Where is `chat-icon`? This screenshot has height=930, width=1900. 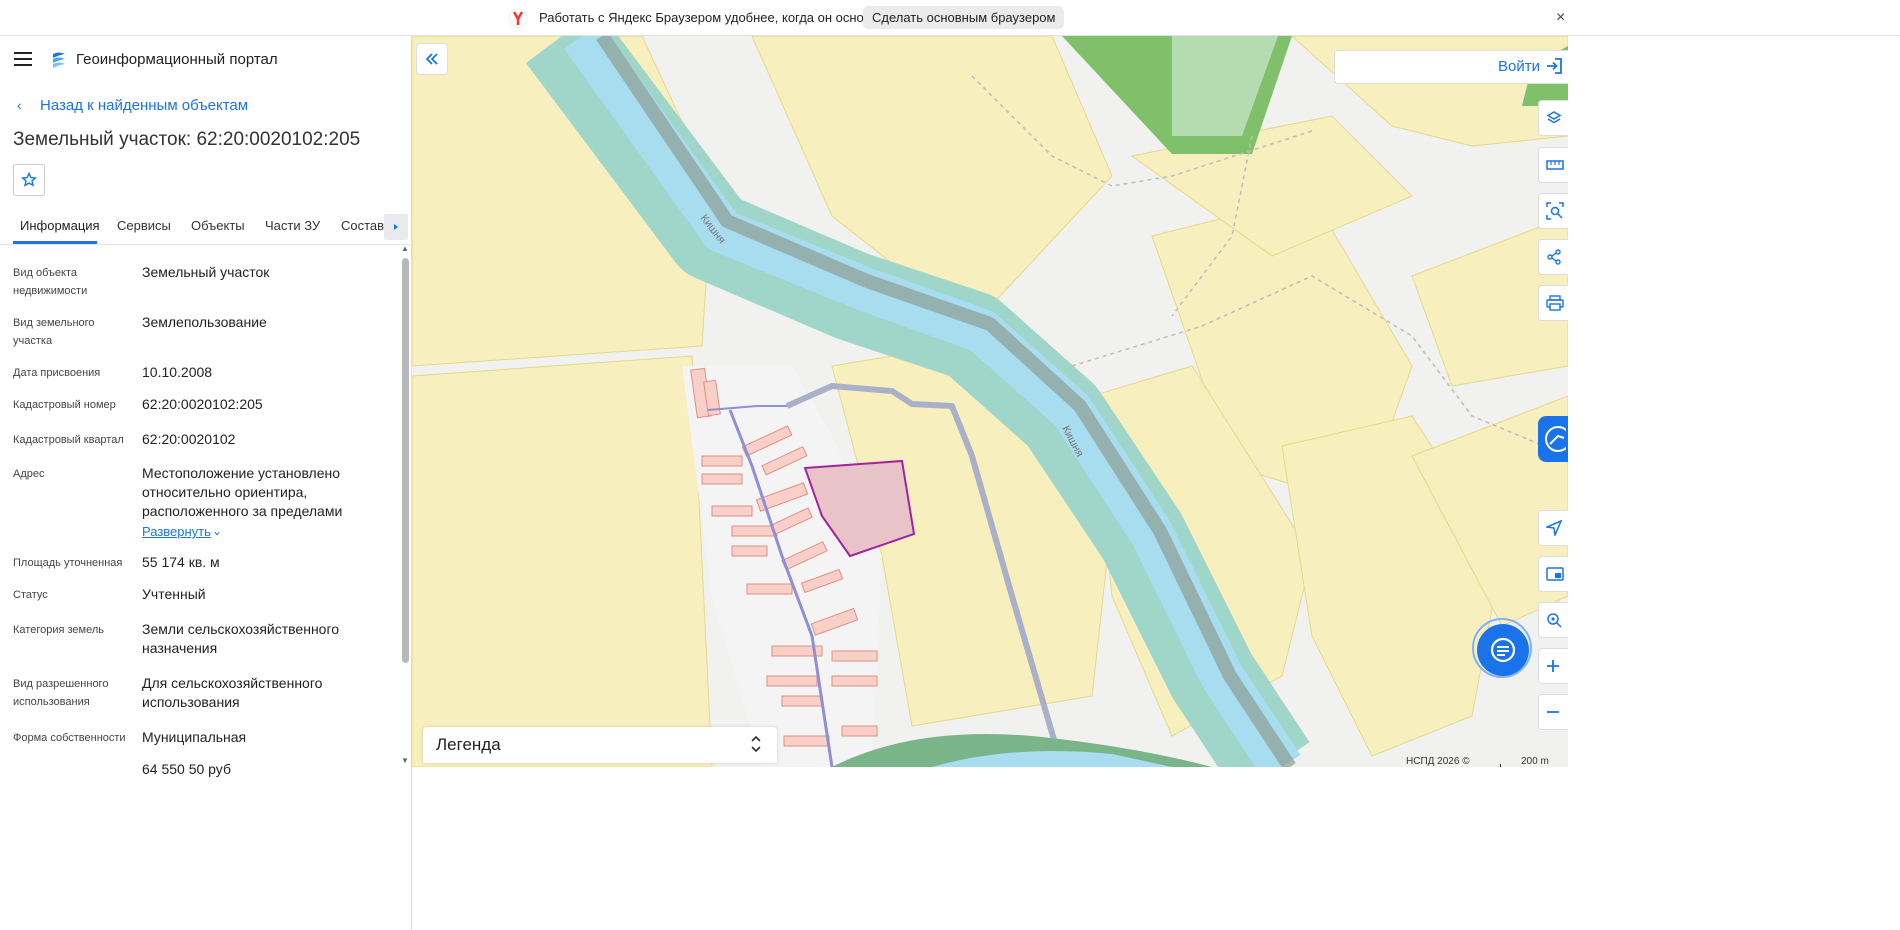
chat-icon is located at coordinates (1503, 650).